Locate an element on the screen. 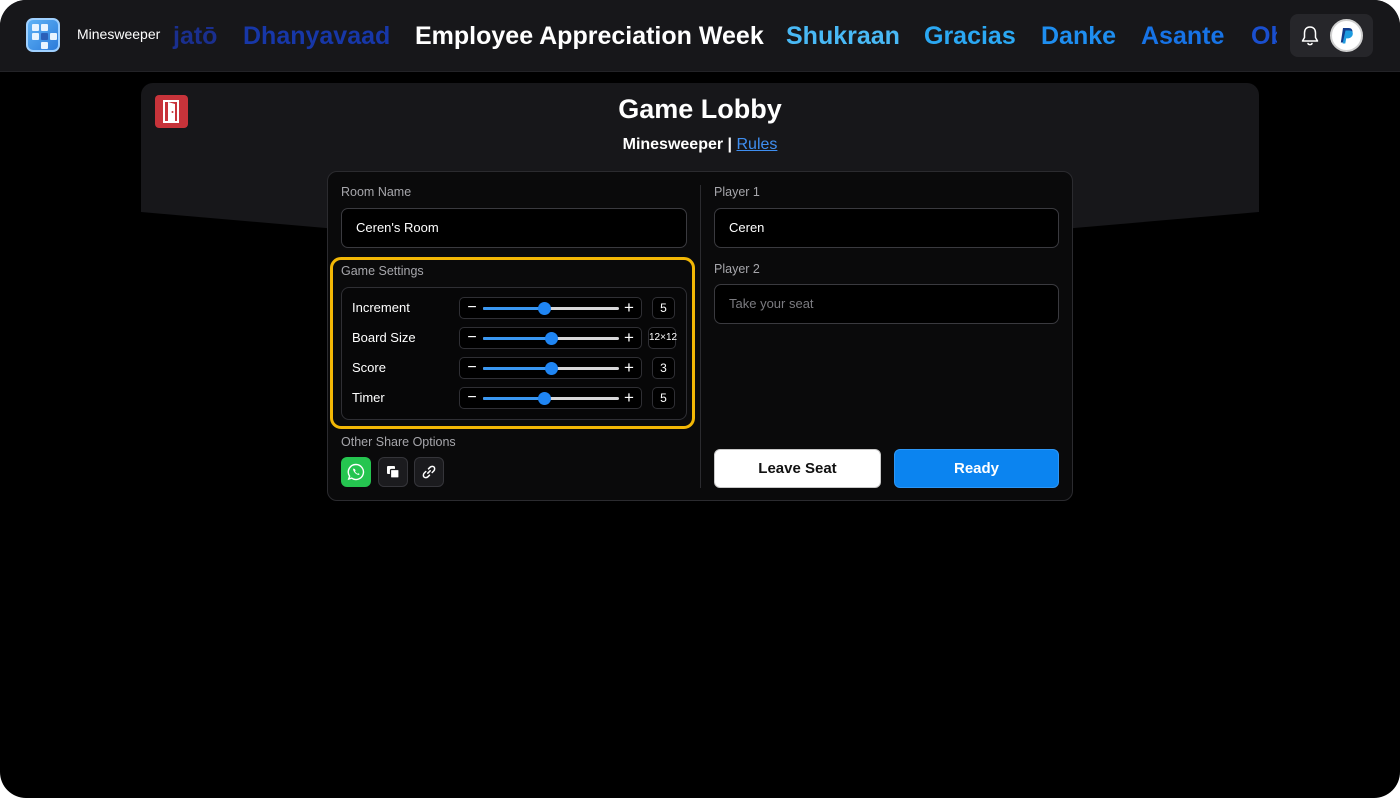  ready-button: Ready is located at coordinates (976, 468).